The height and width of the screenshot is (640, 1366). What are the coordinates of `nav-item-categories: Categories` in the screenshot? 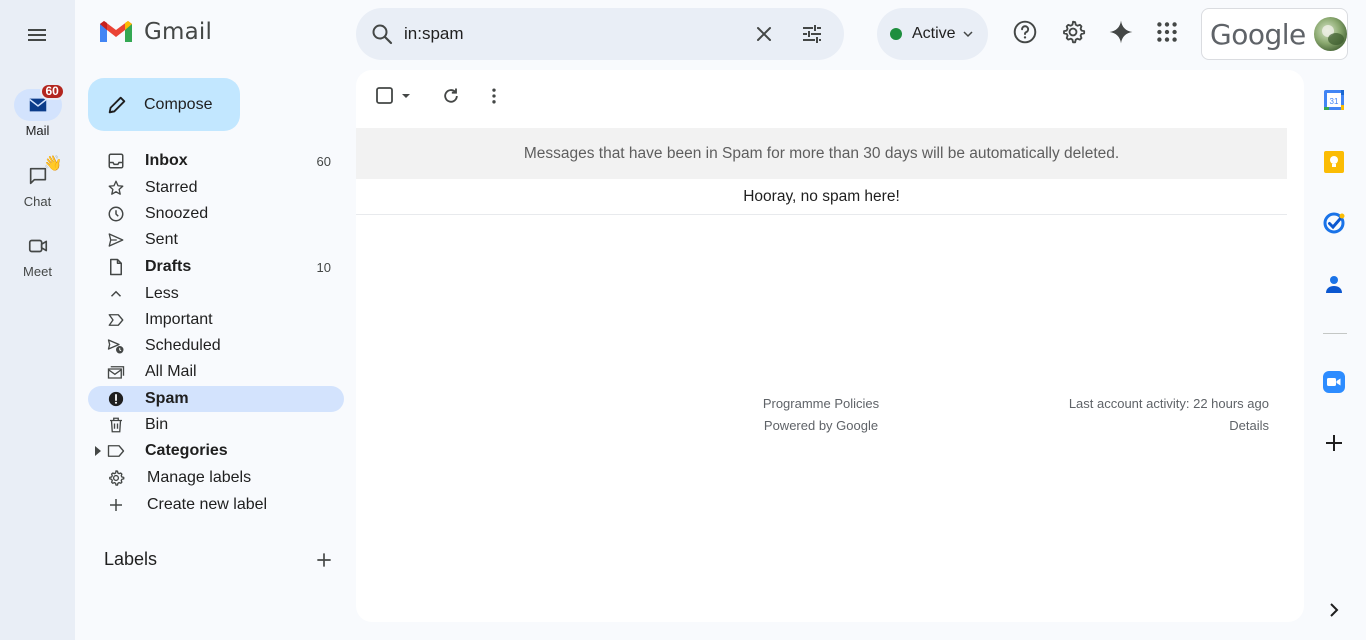 It's located at (216, 451).